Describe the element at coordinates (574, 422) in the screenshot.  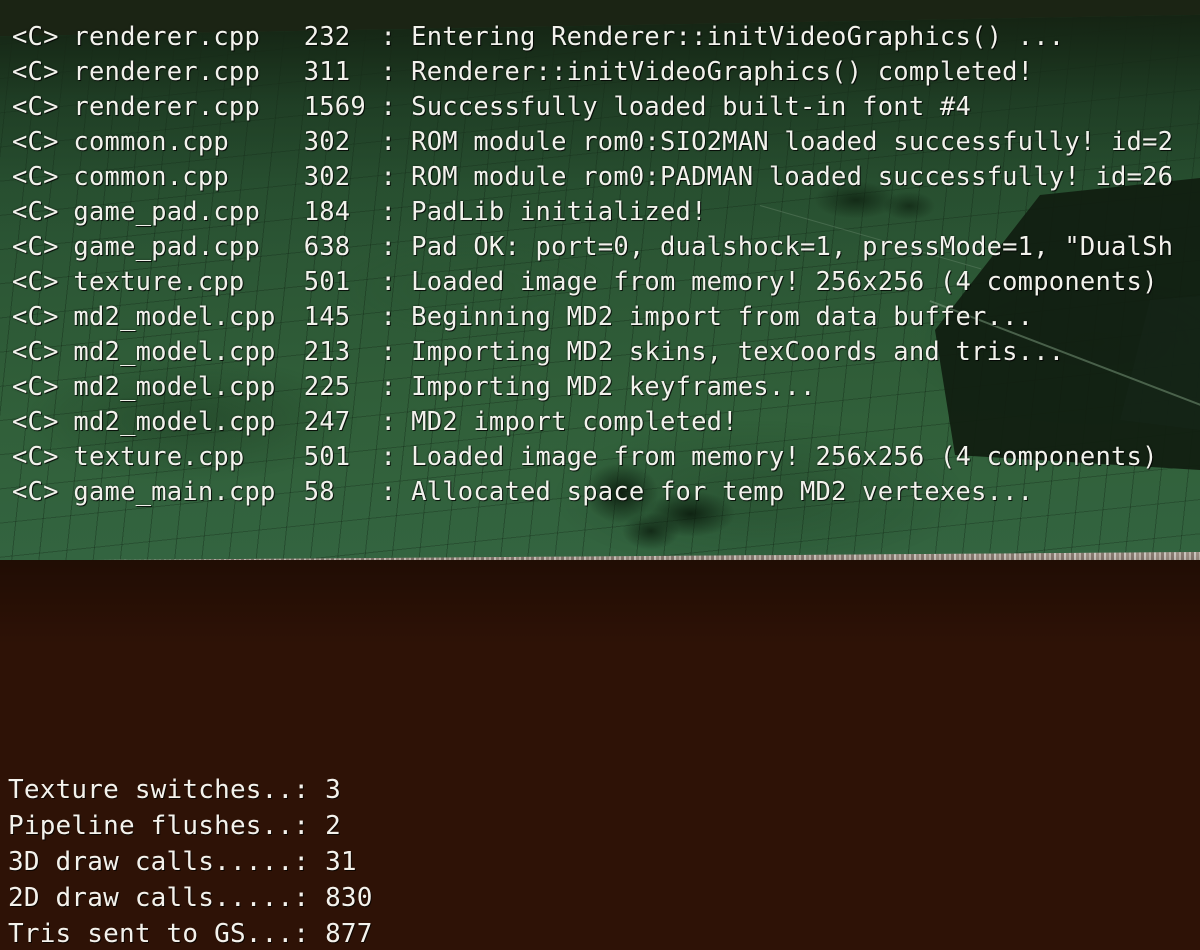
I see `log-message: MD2 import completed!` at that location.